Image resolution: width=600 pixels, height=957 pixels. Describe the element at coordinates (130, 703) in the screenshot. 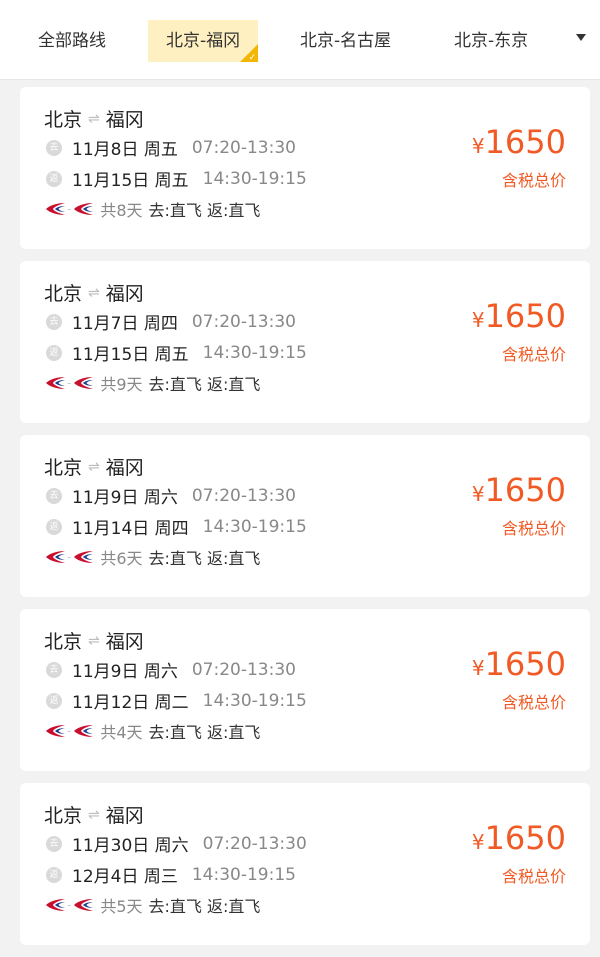

I see `return-date: 11月12日 周二` at that location.